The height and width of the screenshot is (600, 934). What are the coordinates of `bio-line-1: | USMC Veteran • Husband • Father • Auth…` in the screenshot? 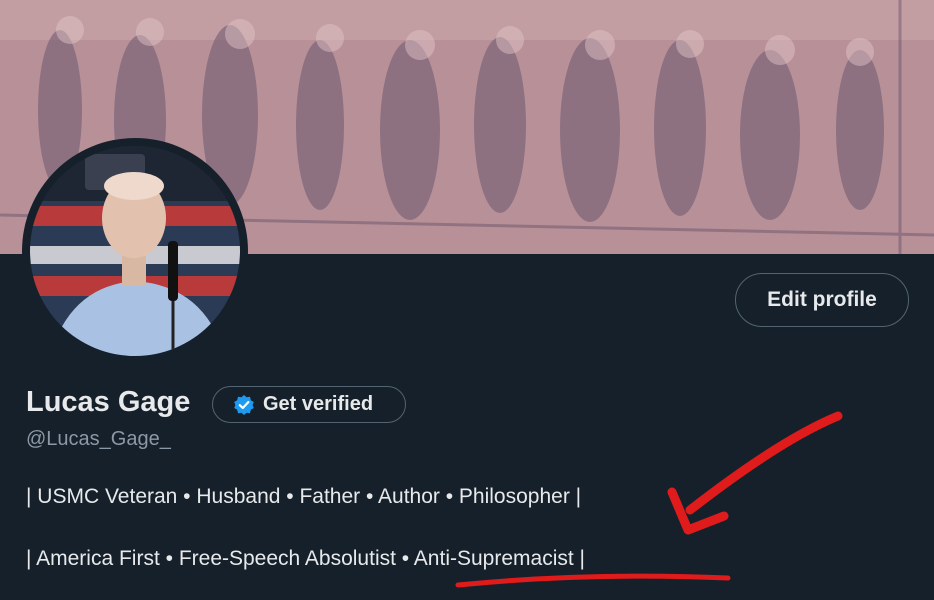 It's located at (304, 496).